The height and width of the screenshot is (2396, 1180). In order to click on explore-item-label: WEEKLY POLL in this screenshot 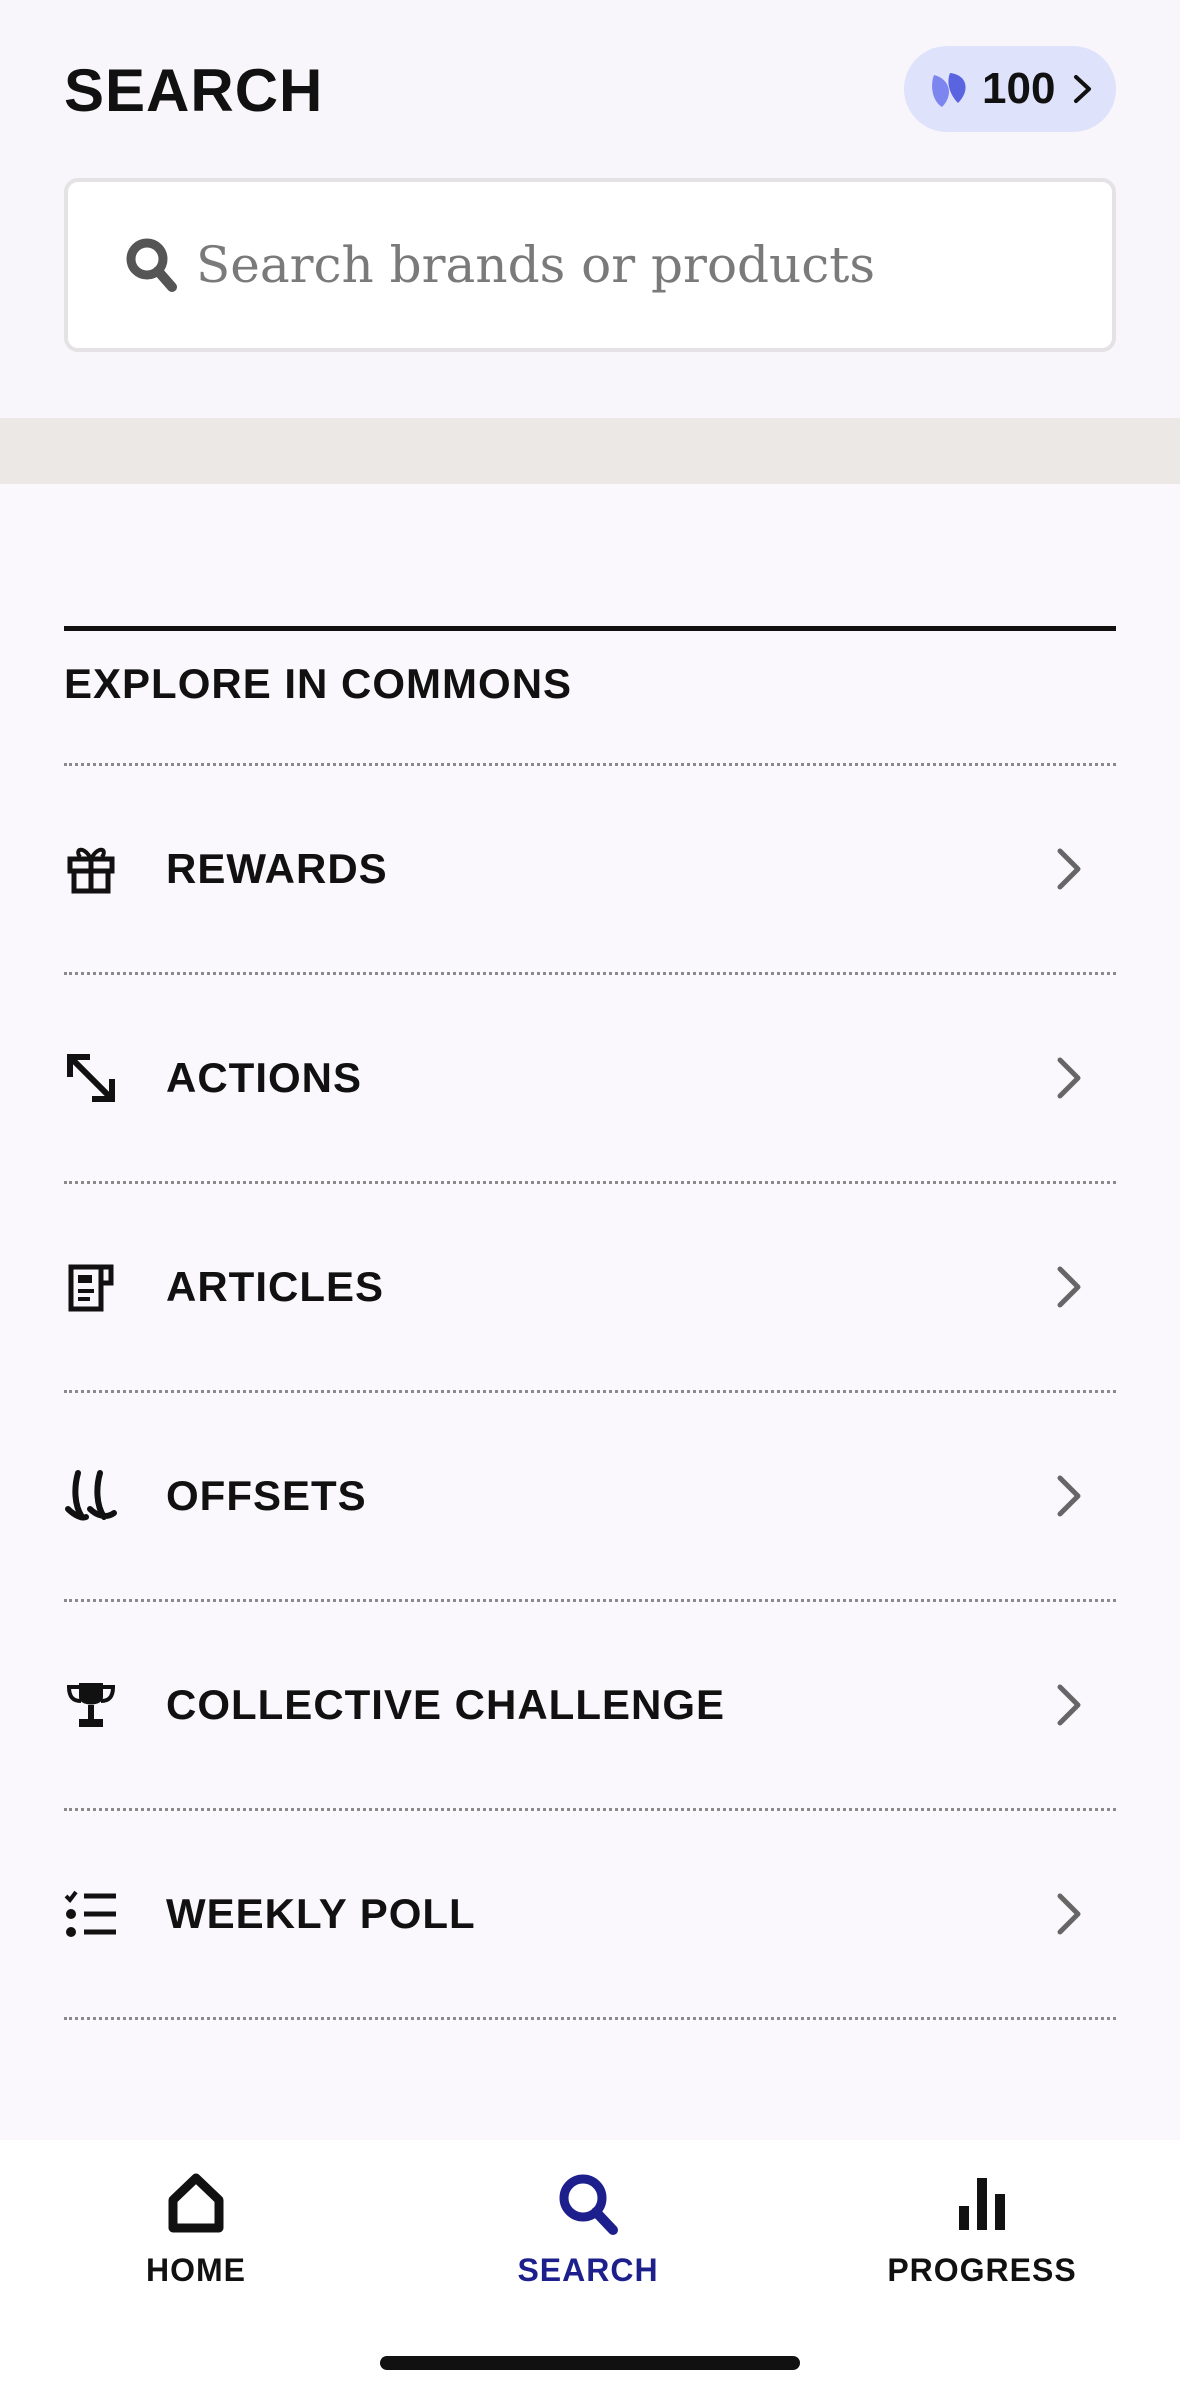, I will do `click(321, 1913)`.